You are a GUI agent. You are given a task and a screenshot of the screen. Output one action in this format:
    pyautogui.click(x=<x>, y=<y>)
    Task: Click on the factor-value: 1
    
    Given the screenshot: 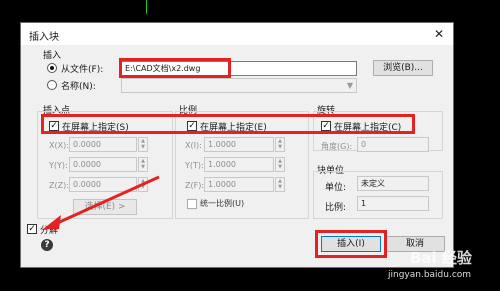 What is the action you would take?
    pyautogui.click(x=364, y=203)
    